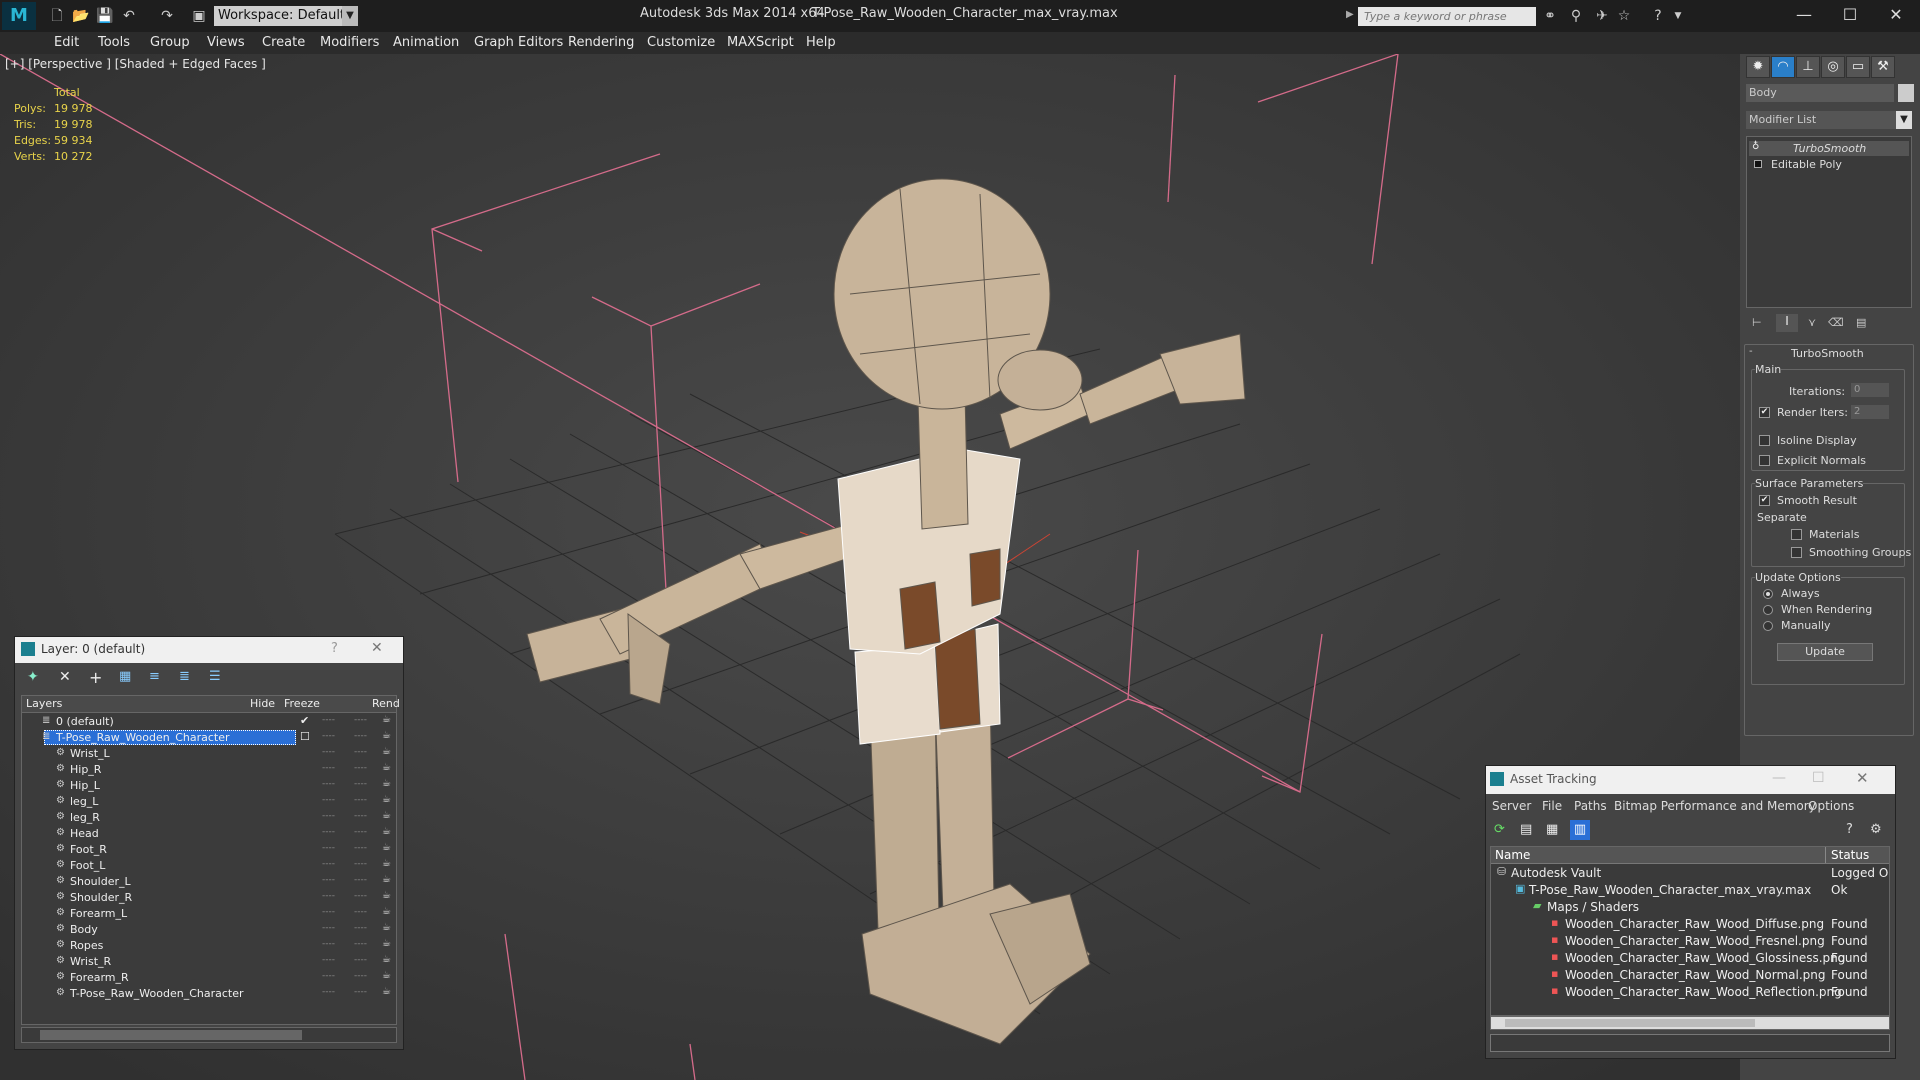 The width and height of the screenshot is (1920, 1080). I want to click on hide-all-icon: ≣, so click(184, 676).